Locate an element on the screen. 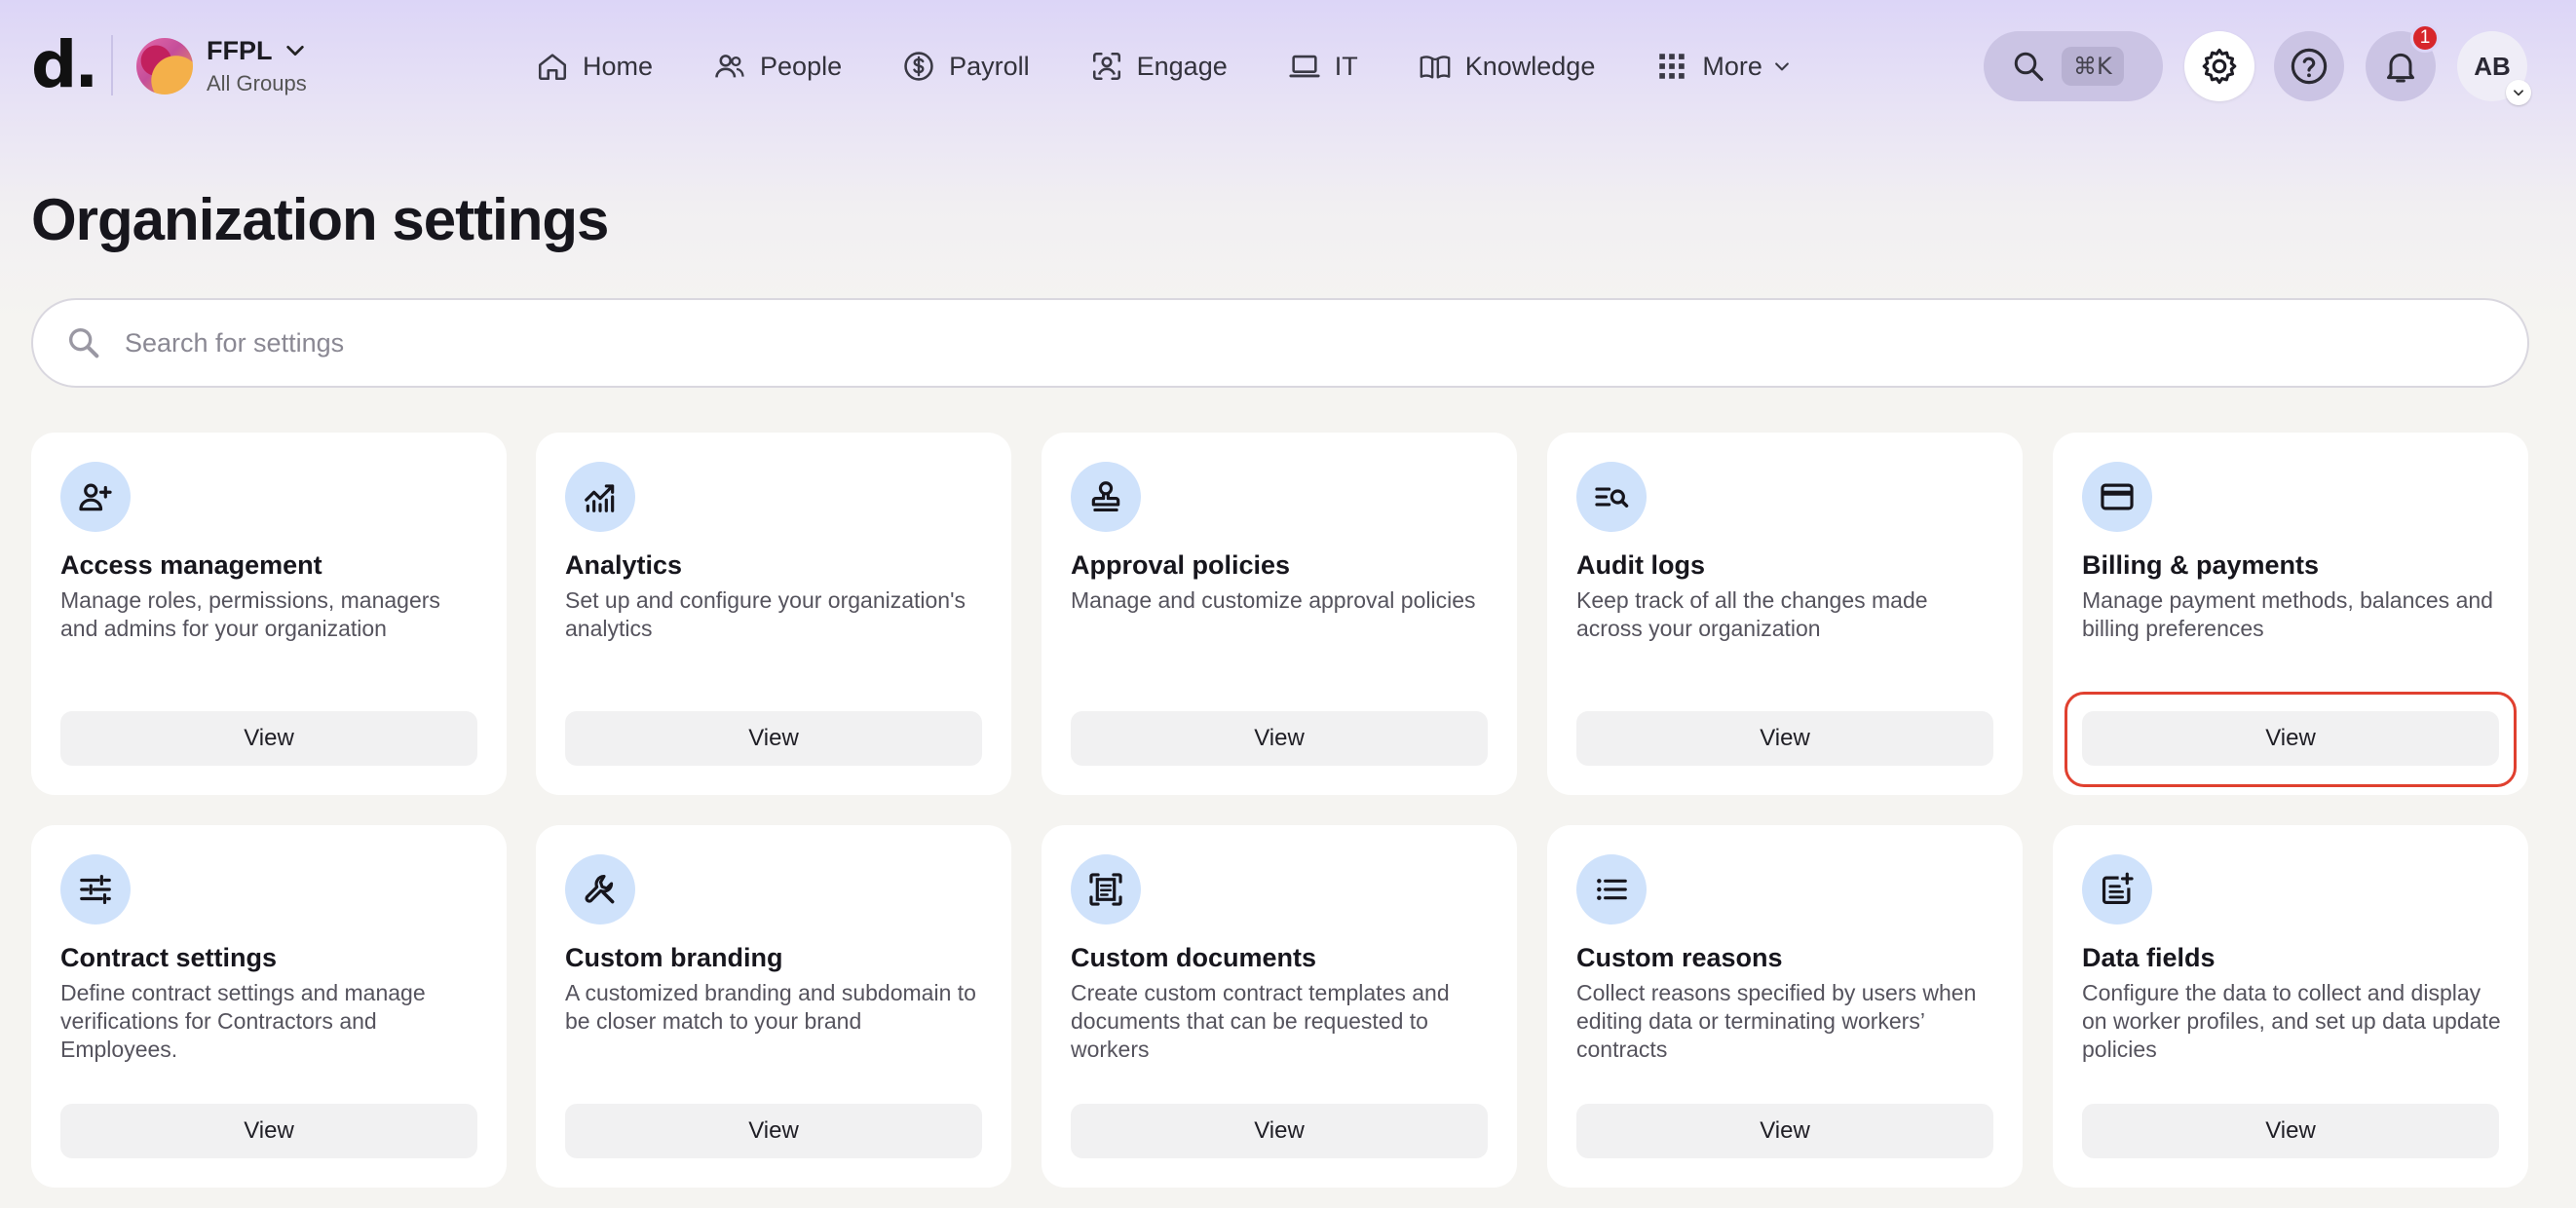 The width and height of the screenshot is (2576, 1208). card-title: Data fields is located at coordinates (2149, 957).